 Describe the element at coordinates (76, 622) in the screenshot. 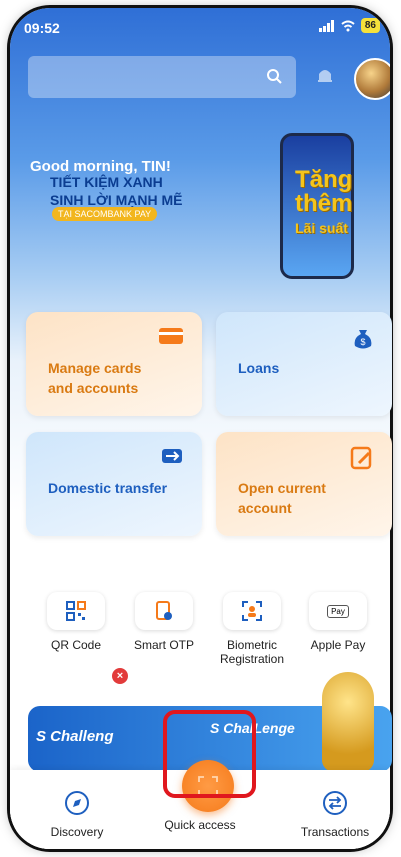

I see `qr-code-button: QR Code` at that location.